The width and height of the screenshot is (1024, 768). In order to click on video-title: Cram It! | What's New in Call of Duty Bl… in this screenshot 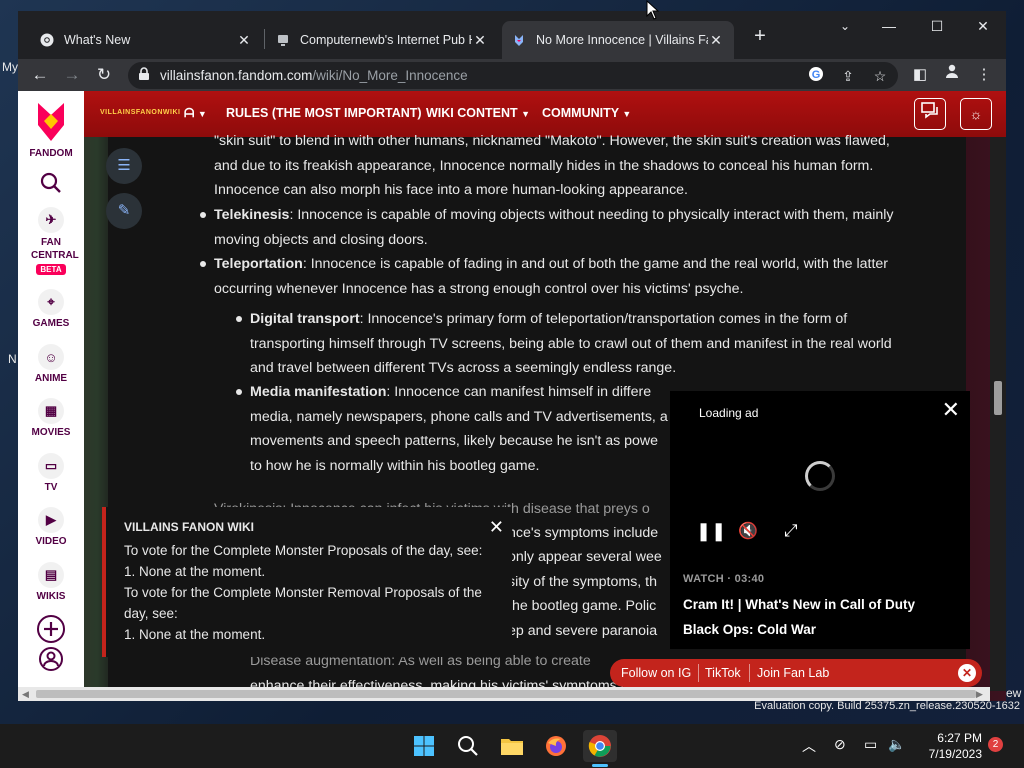, I will do `click(818, 617)`.